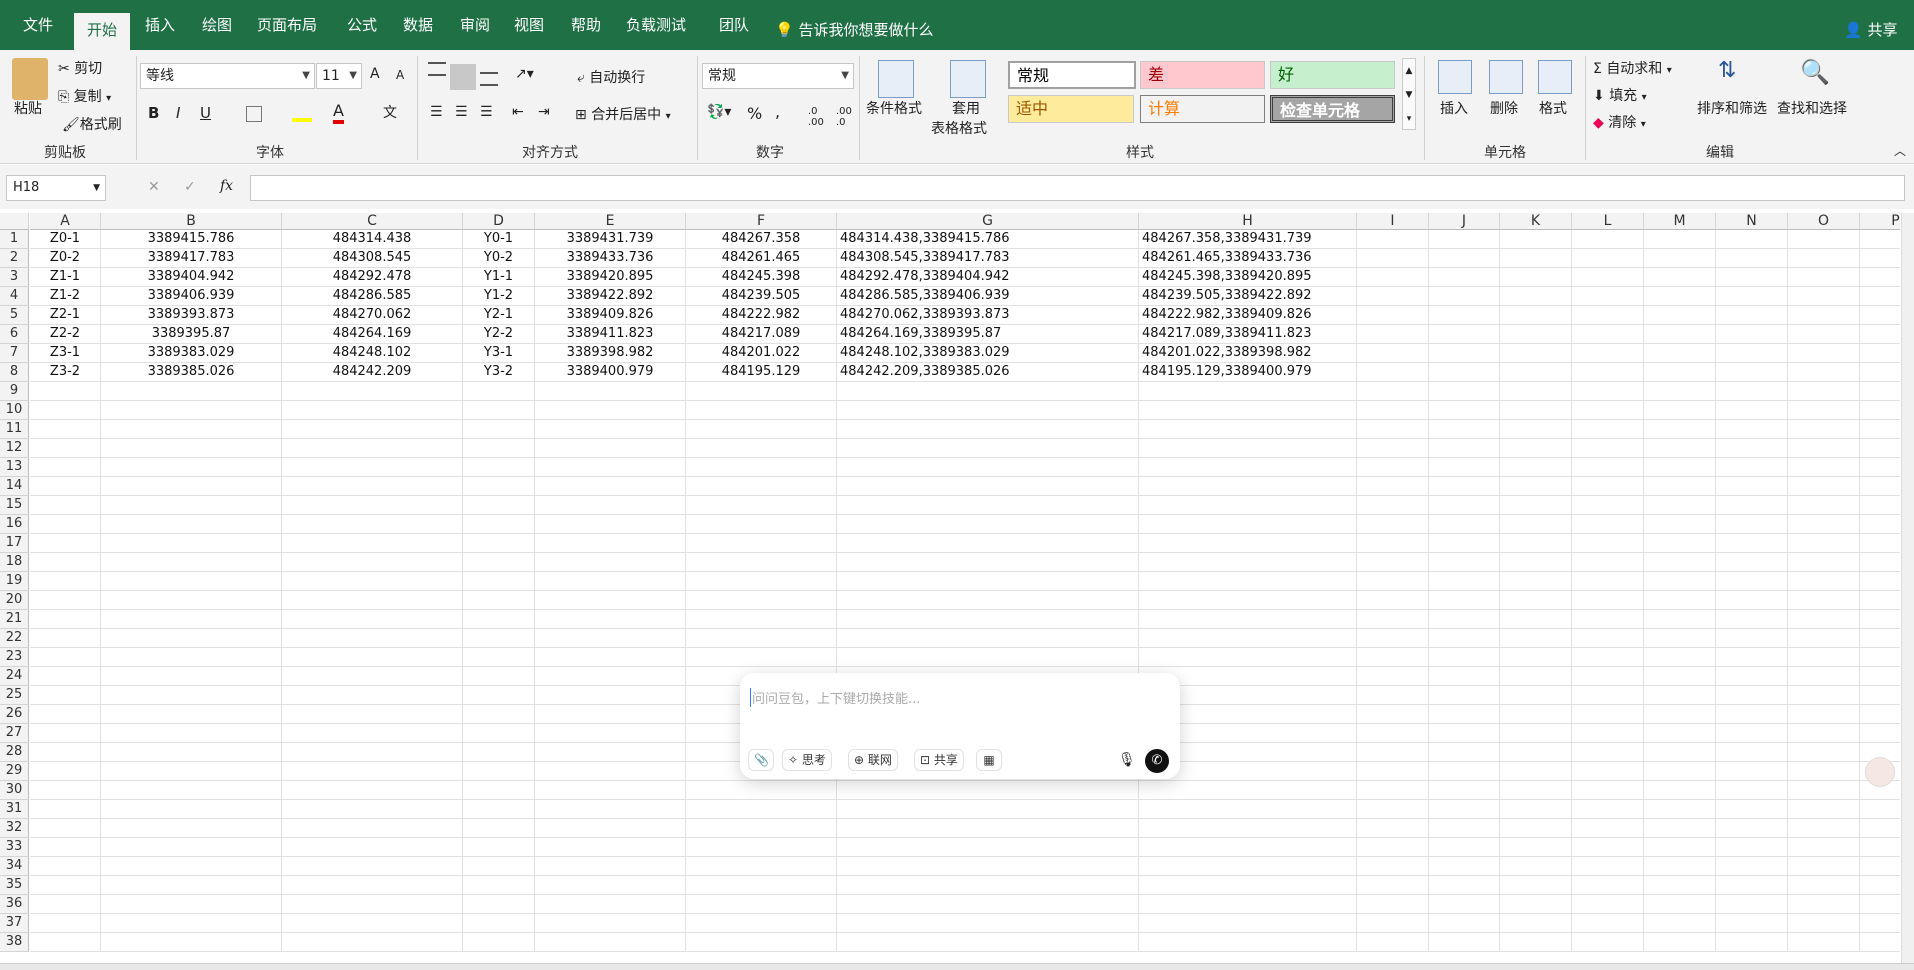 The height and width of the screenshot is (970, 1914). I want to click on cell-H11, so click(1248, 429).